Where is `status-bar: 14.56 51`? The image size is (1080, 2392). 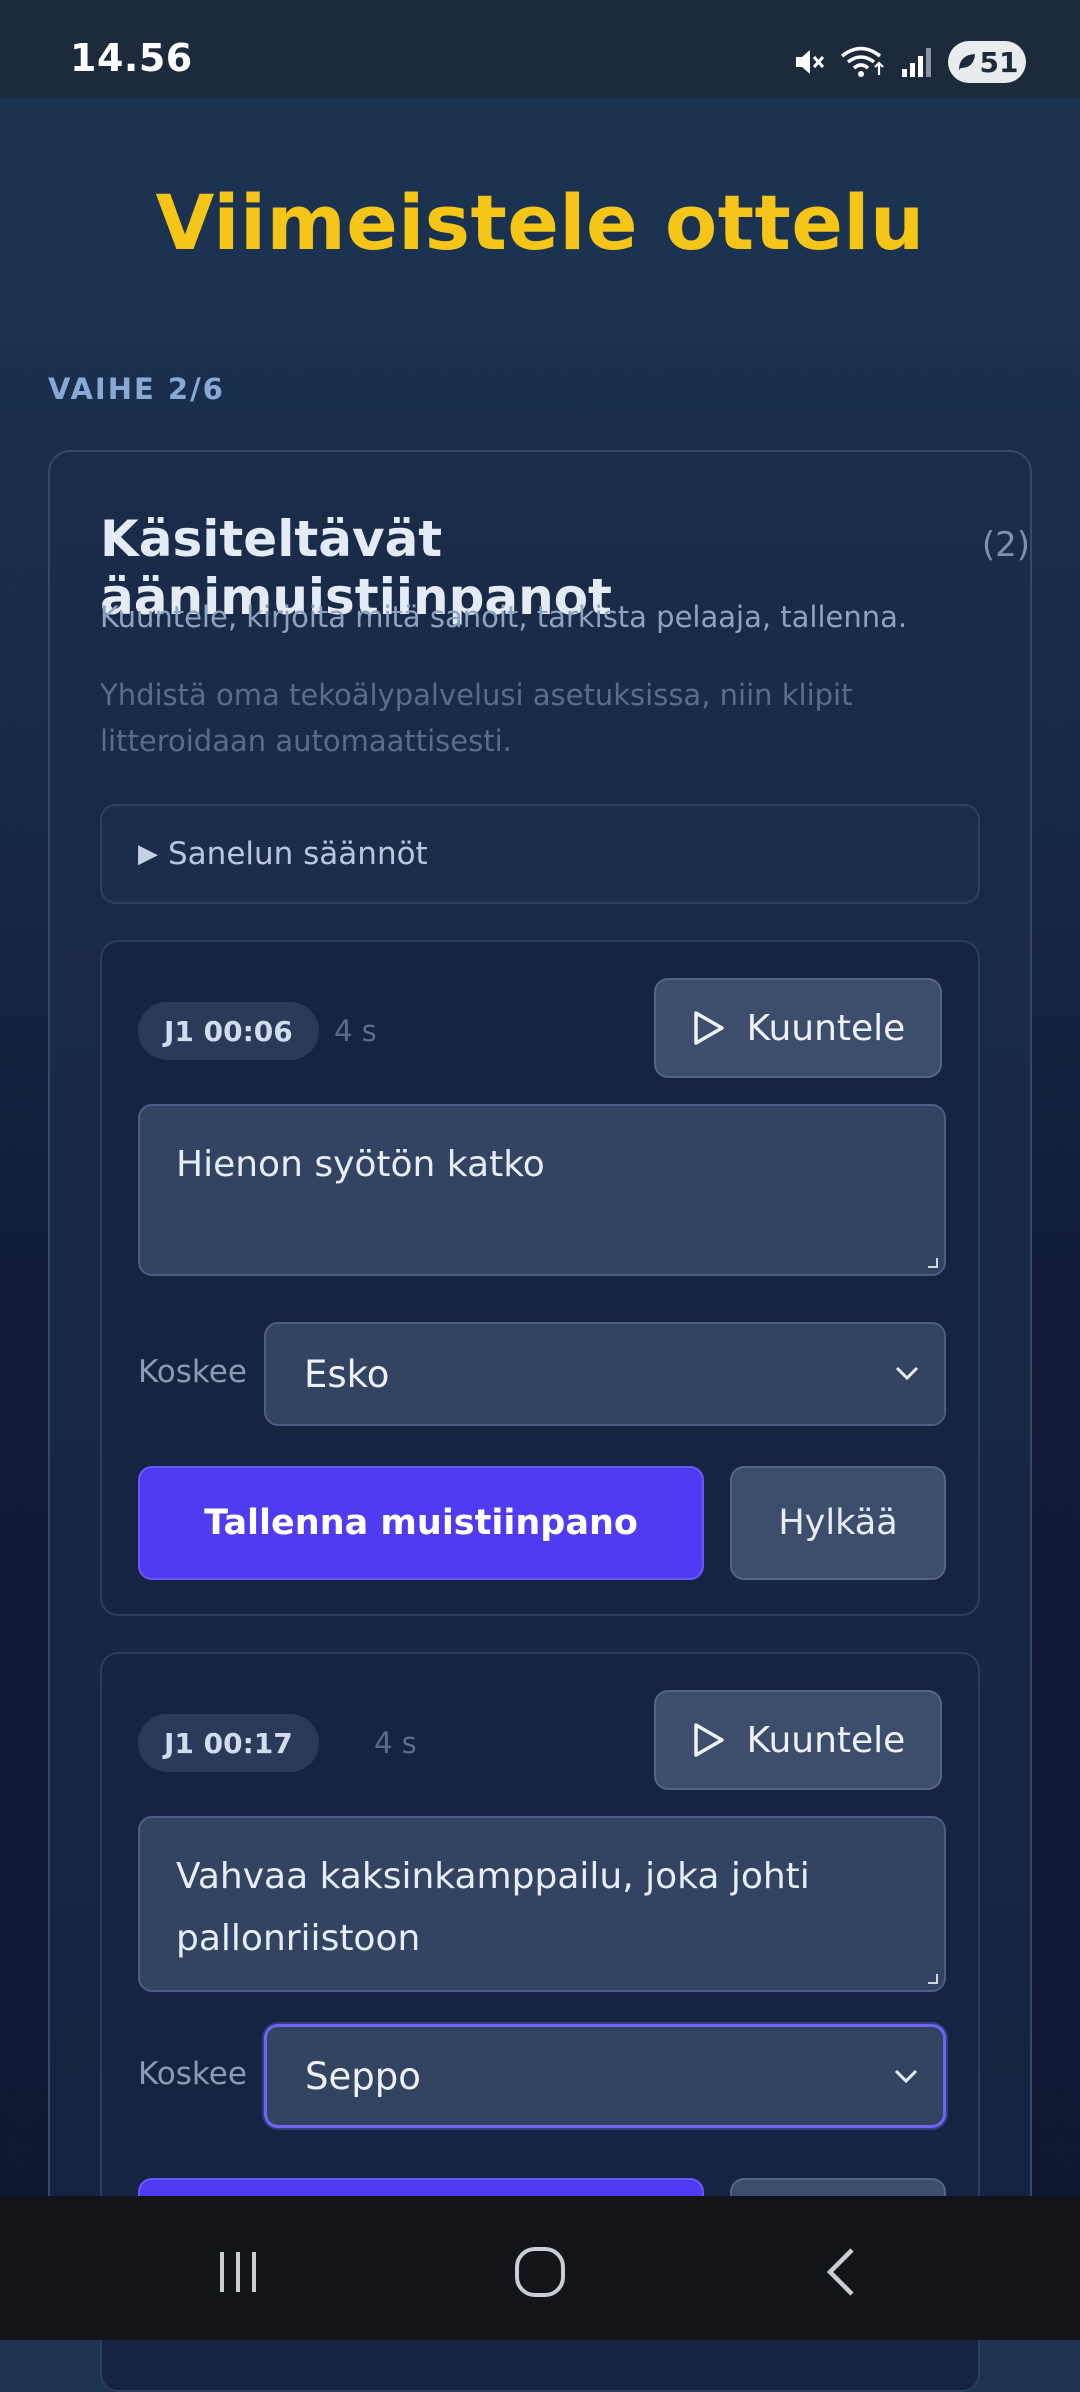 status-bar: 14.56 51 is located at coordinates (540, 49).